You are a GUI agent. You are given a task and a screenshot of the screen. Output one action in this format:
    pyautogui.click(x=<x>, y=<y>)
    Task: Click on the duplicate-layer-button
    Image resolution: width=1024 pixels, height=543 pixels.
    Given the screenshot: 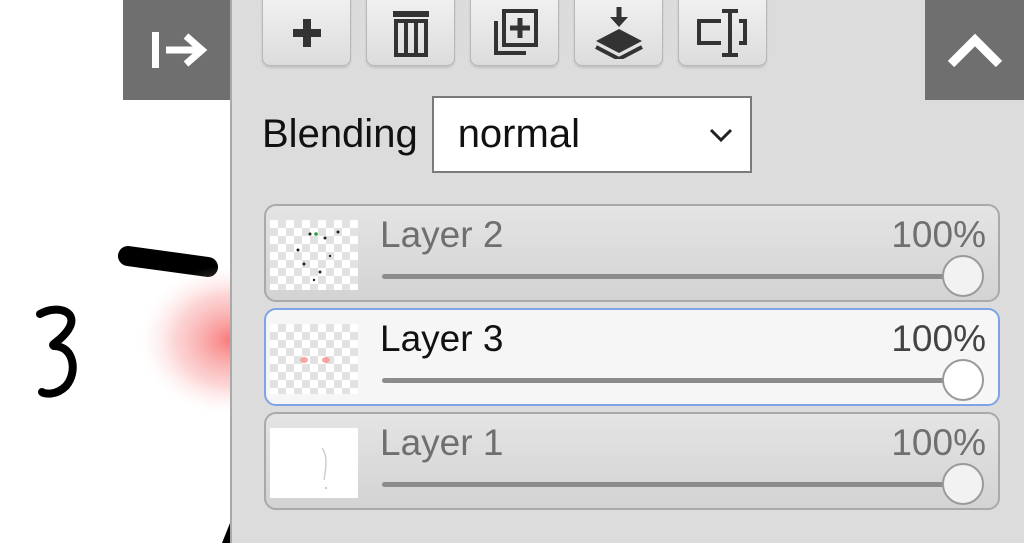 What is the action you would take?
    pyautogui.click(x=514, y=33)
    